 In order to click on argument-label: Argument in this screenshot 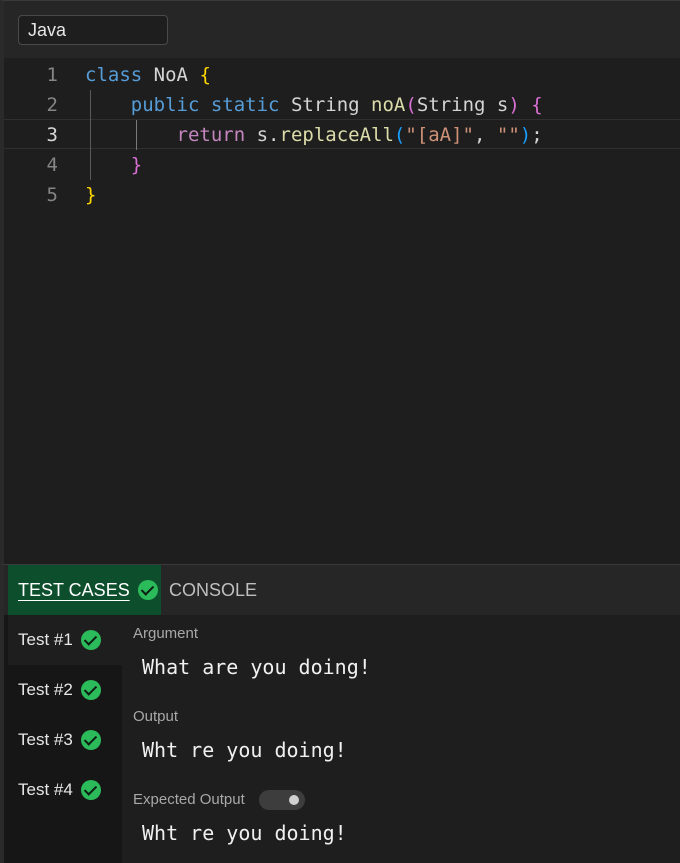, I will do `click(166, 633)`.